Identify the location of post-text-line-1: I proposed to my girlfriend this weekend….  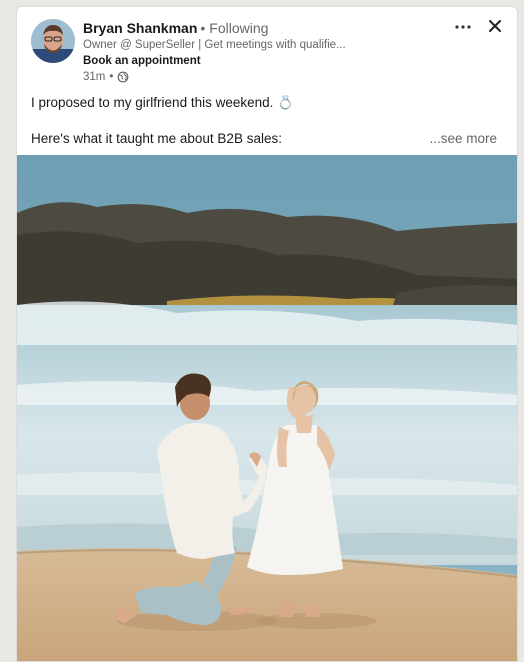
(162, 102).